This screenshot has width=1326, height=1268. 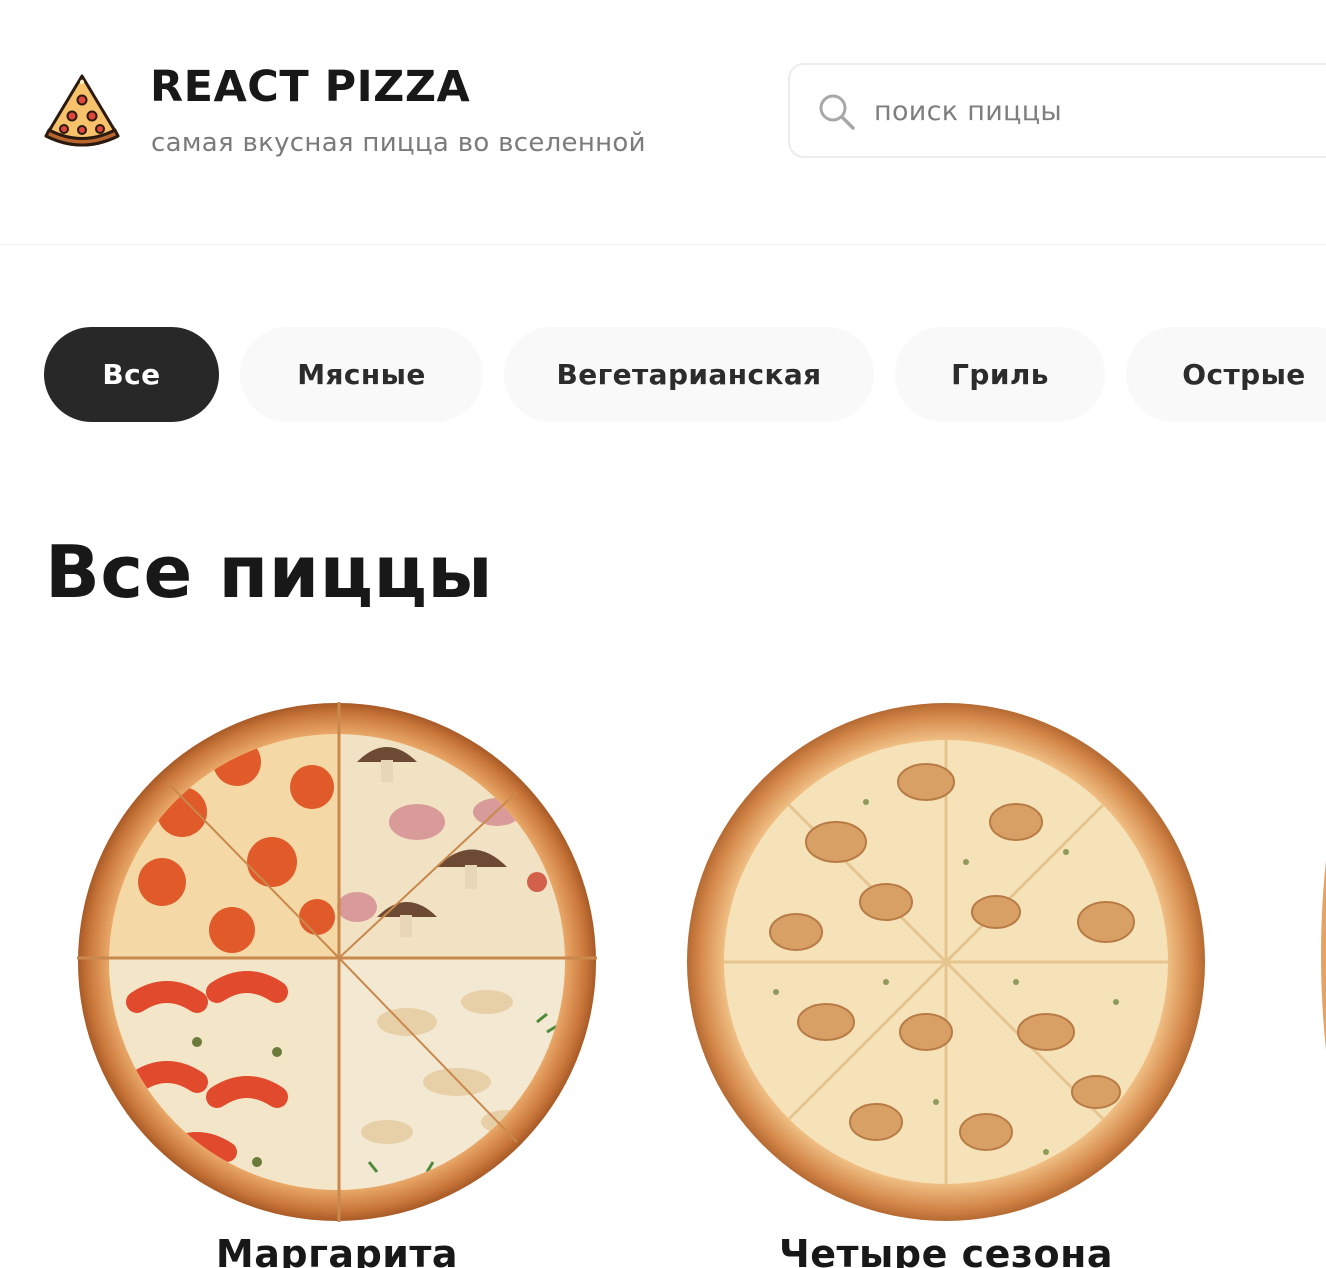 What do you see at coordinates (361, 374) in the screenshot?
I see `category-meat: Мясные` at bounding box center [361, 374].